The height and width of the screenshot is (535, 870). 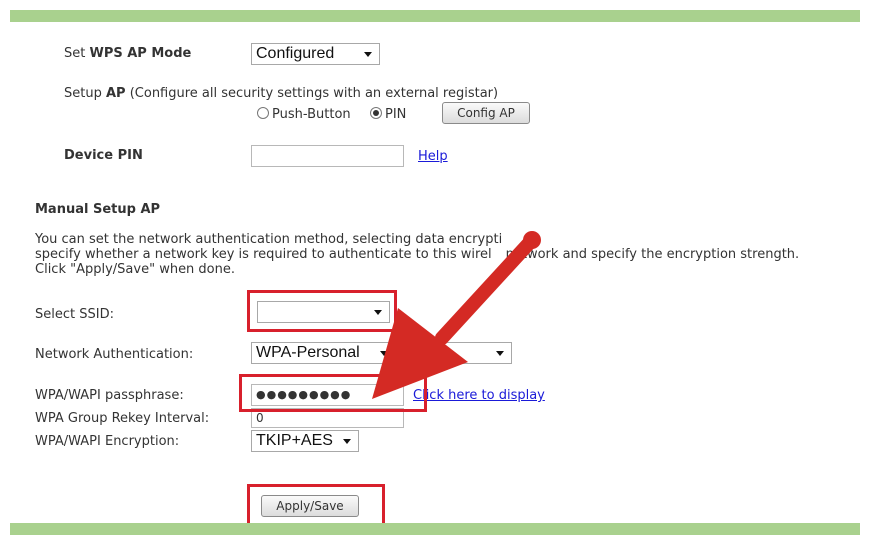 What do you see at coordinates (456, 315) in the screenshot?
I see `red-arrow-icon` at bounding box center [456, 315].